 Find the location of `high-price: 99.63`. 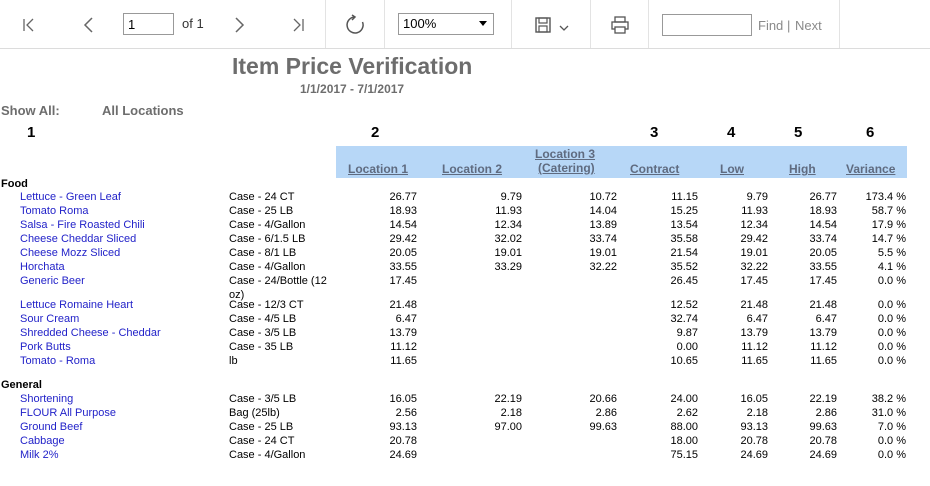

high-price: 99.63 is located at coordinates (823, 427).